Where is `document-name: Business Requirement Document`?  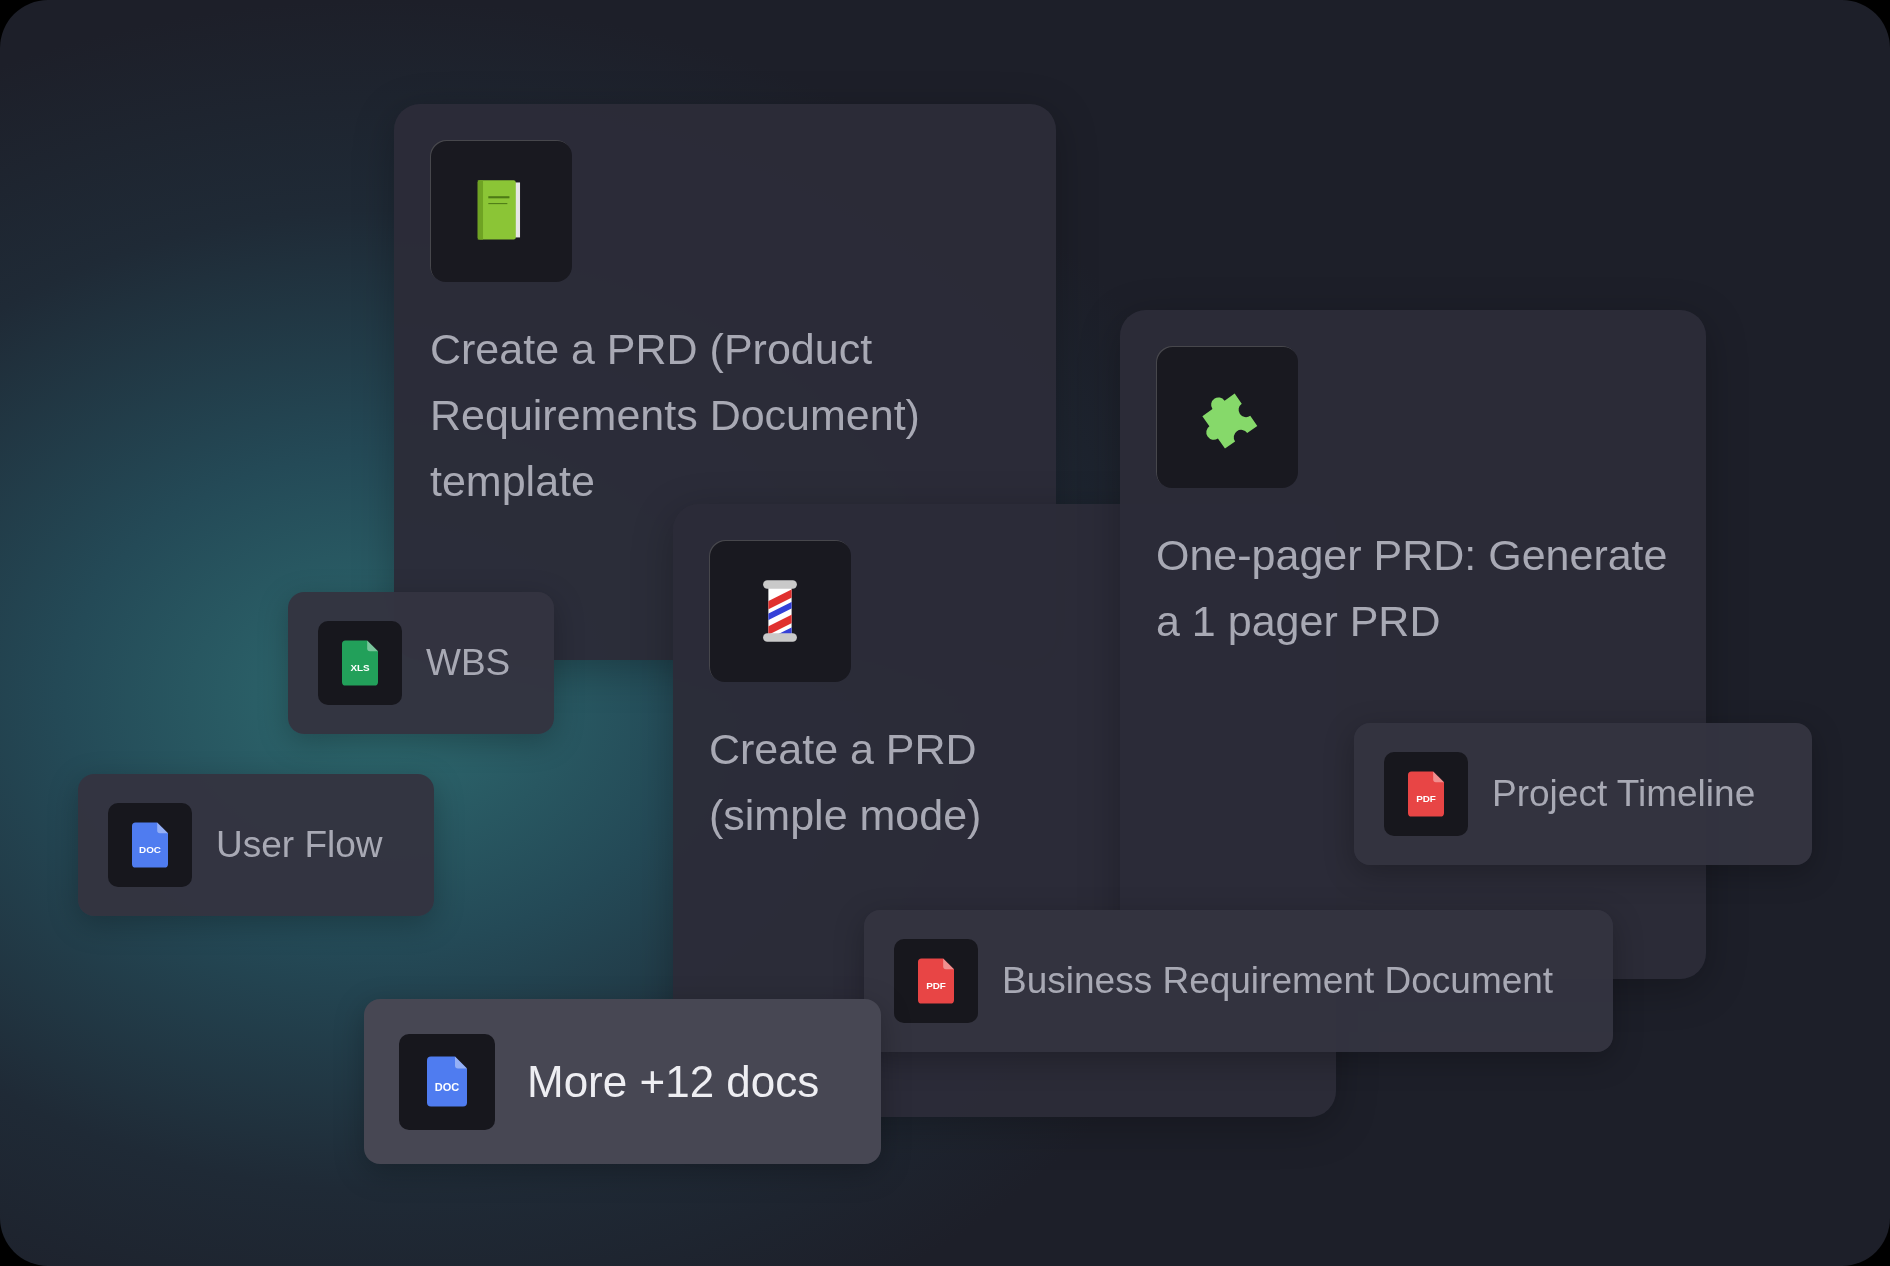
document-name: Business Requirement Document is located at coordinates (1278, 981).